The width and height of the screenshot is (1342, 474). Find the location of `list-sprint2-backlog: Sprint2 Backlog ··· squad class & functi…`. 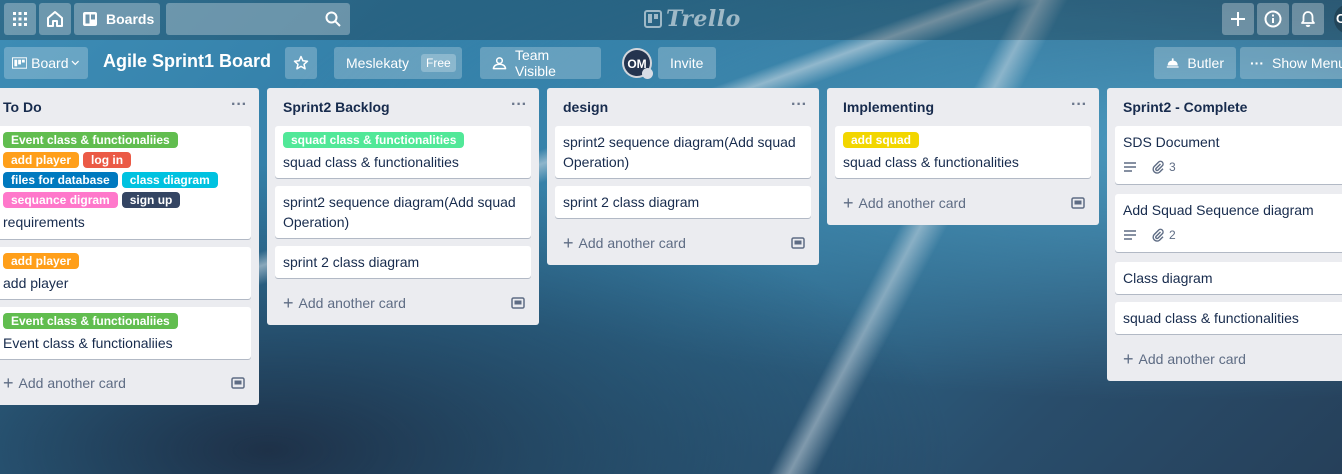

list-sprint2-backlog: Sprint2 Backlog ··· squad class & functi… is located at coordinates (403, 206).